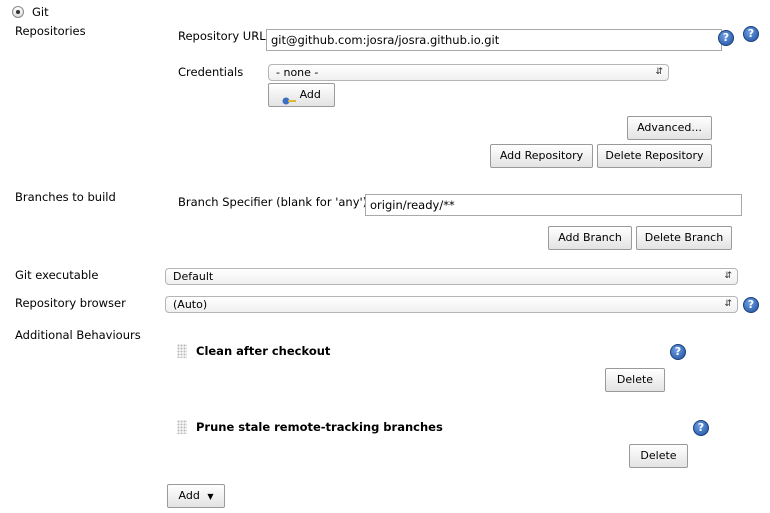 This screenshot has width=770, height=513. Describe the element at coordinates (289, 98) in the screenshot. I see `key-icon` at that location.